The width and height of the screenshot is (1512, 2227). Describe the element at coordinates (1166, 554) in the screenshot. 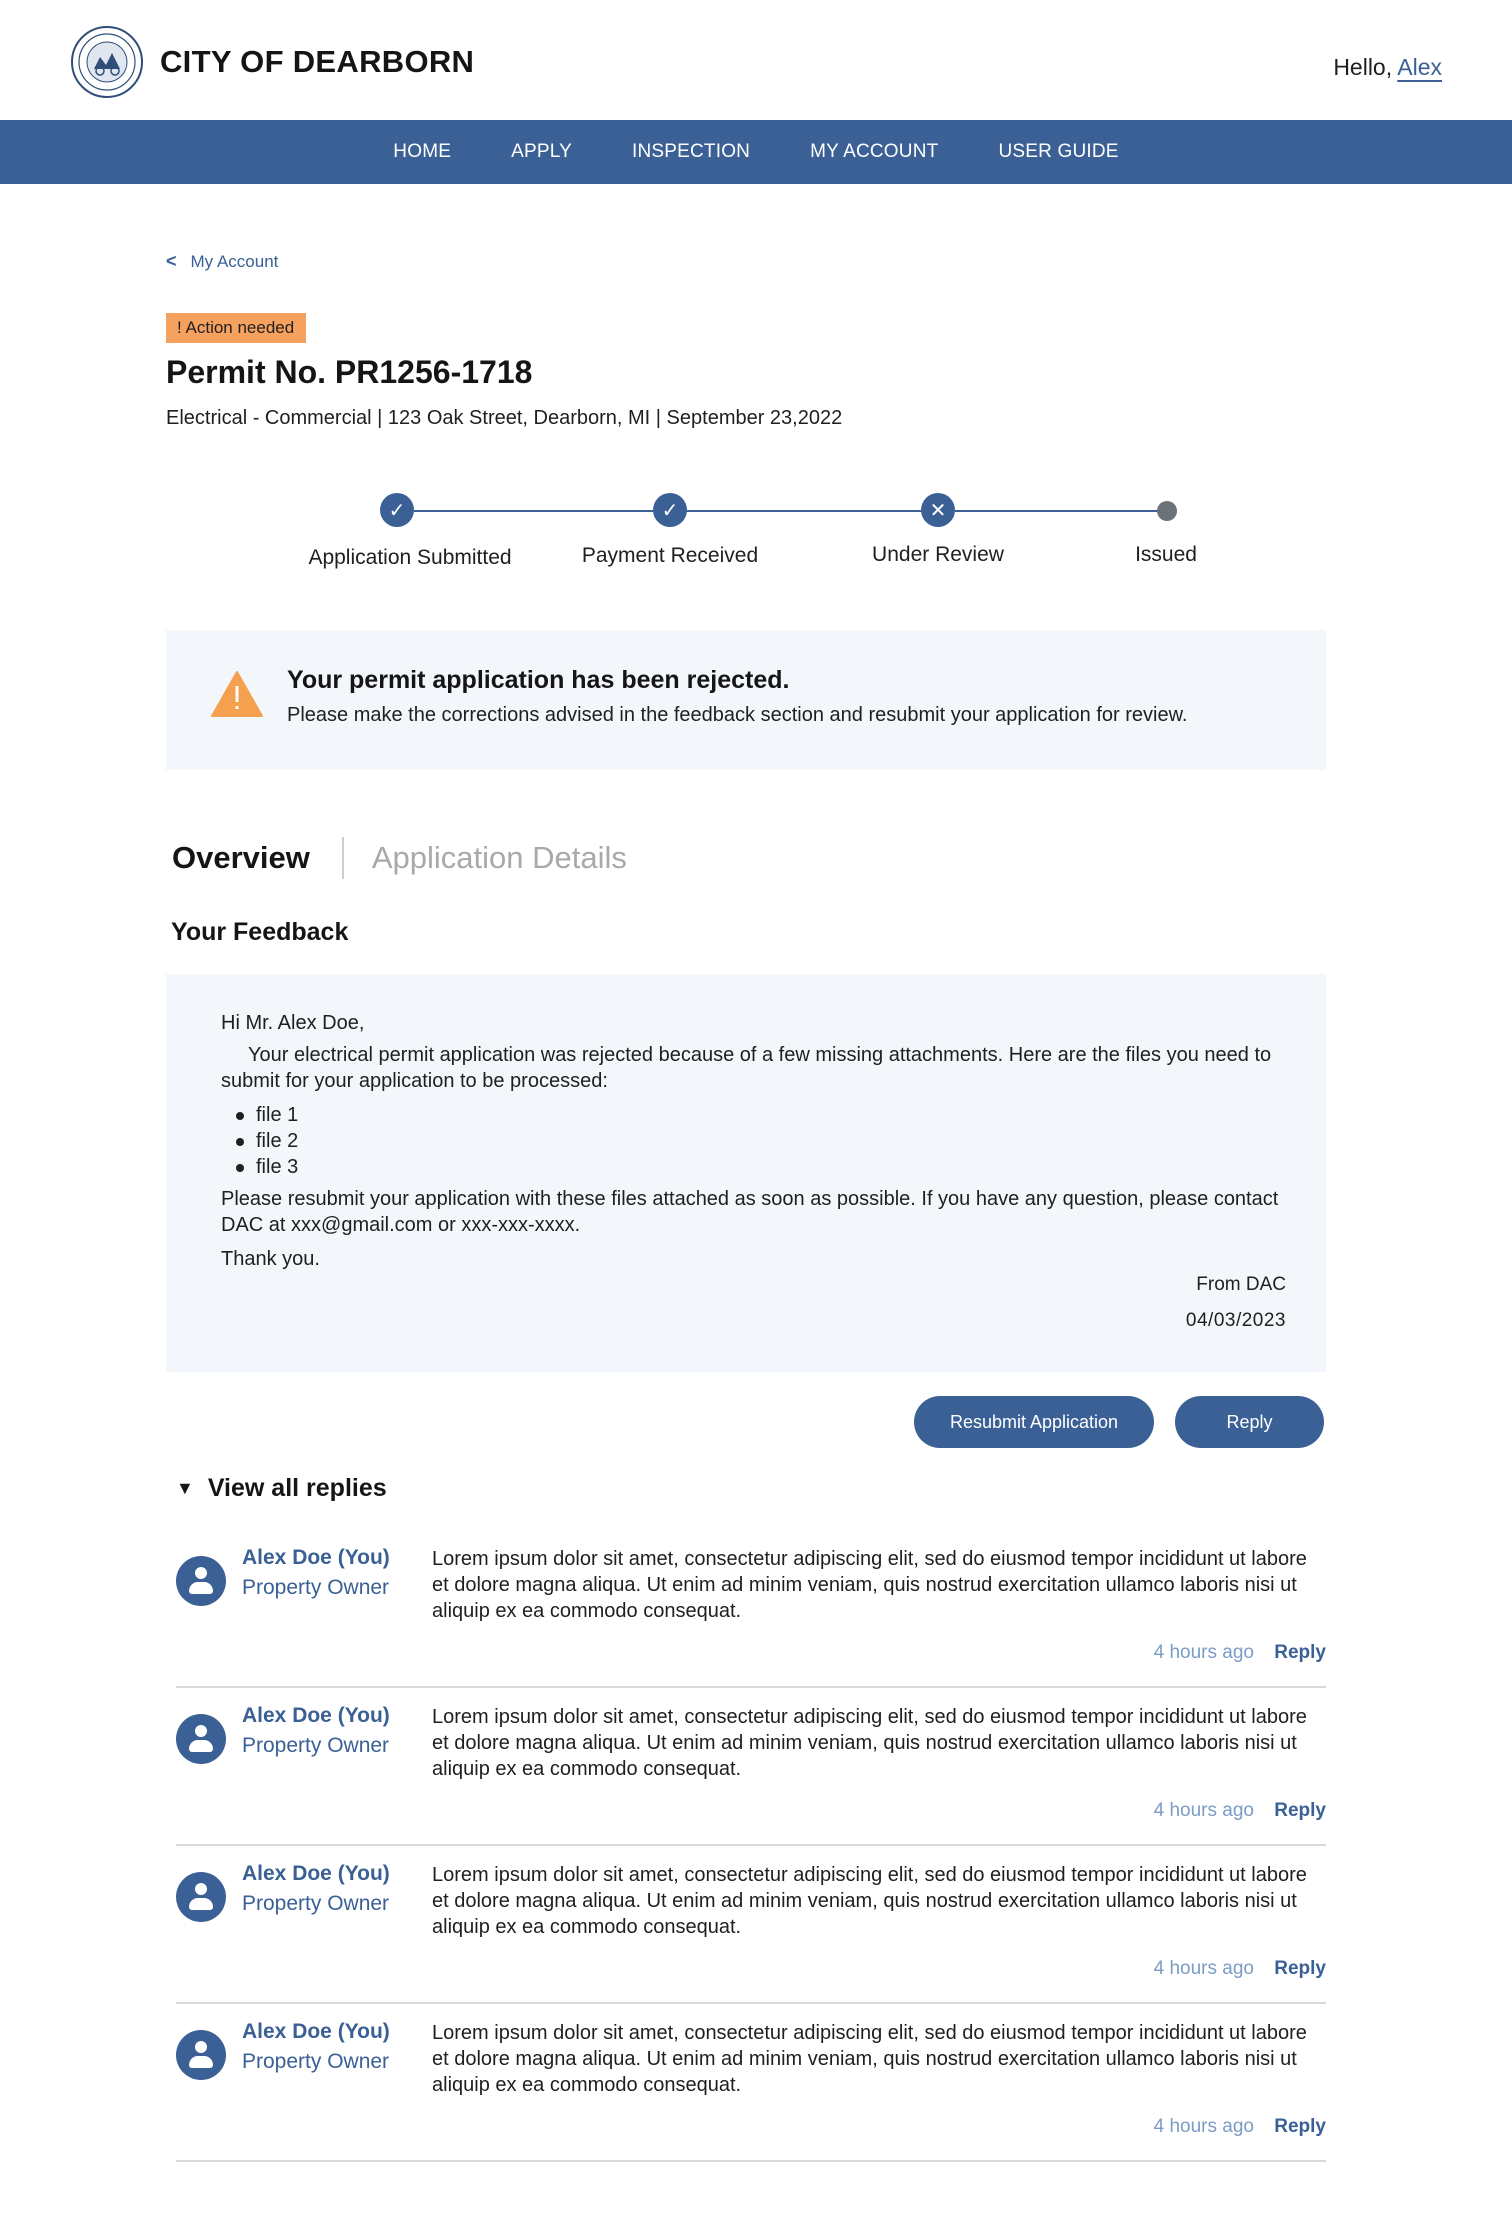

I see `step-label-issued: Issued` at that location.